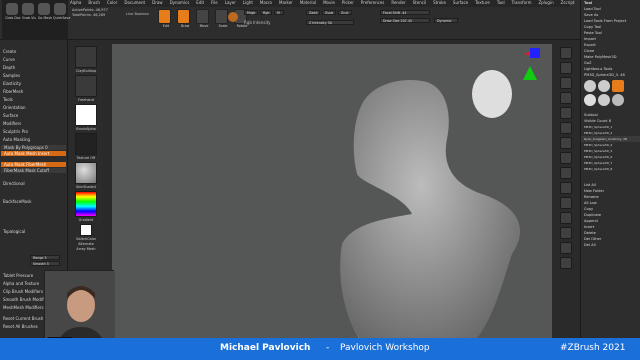 This screenshot has width=640, height=360. Describe the element at coordinates (33, 60) in the screenshot. I see `menu-curve: Curve` at that location.